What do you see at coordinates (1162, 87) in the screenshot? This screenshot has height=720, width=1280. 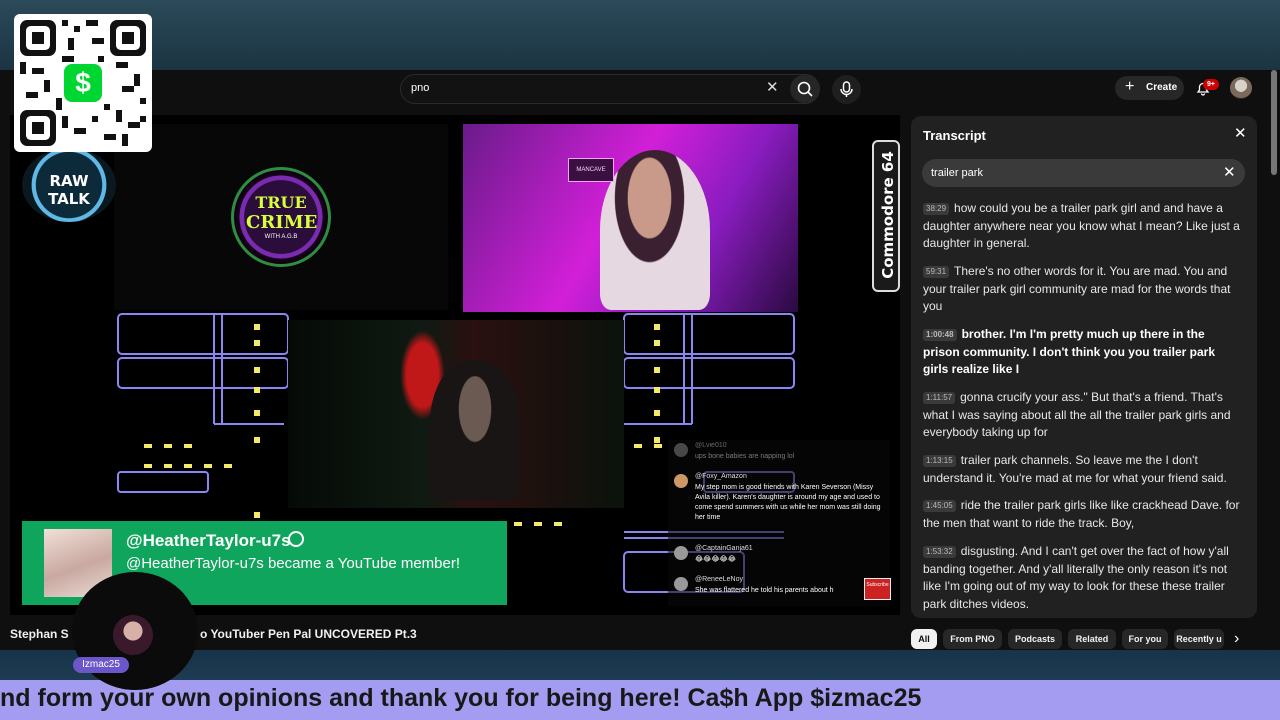 I see `create-label: Create` at bounding box center [1162, 87].